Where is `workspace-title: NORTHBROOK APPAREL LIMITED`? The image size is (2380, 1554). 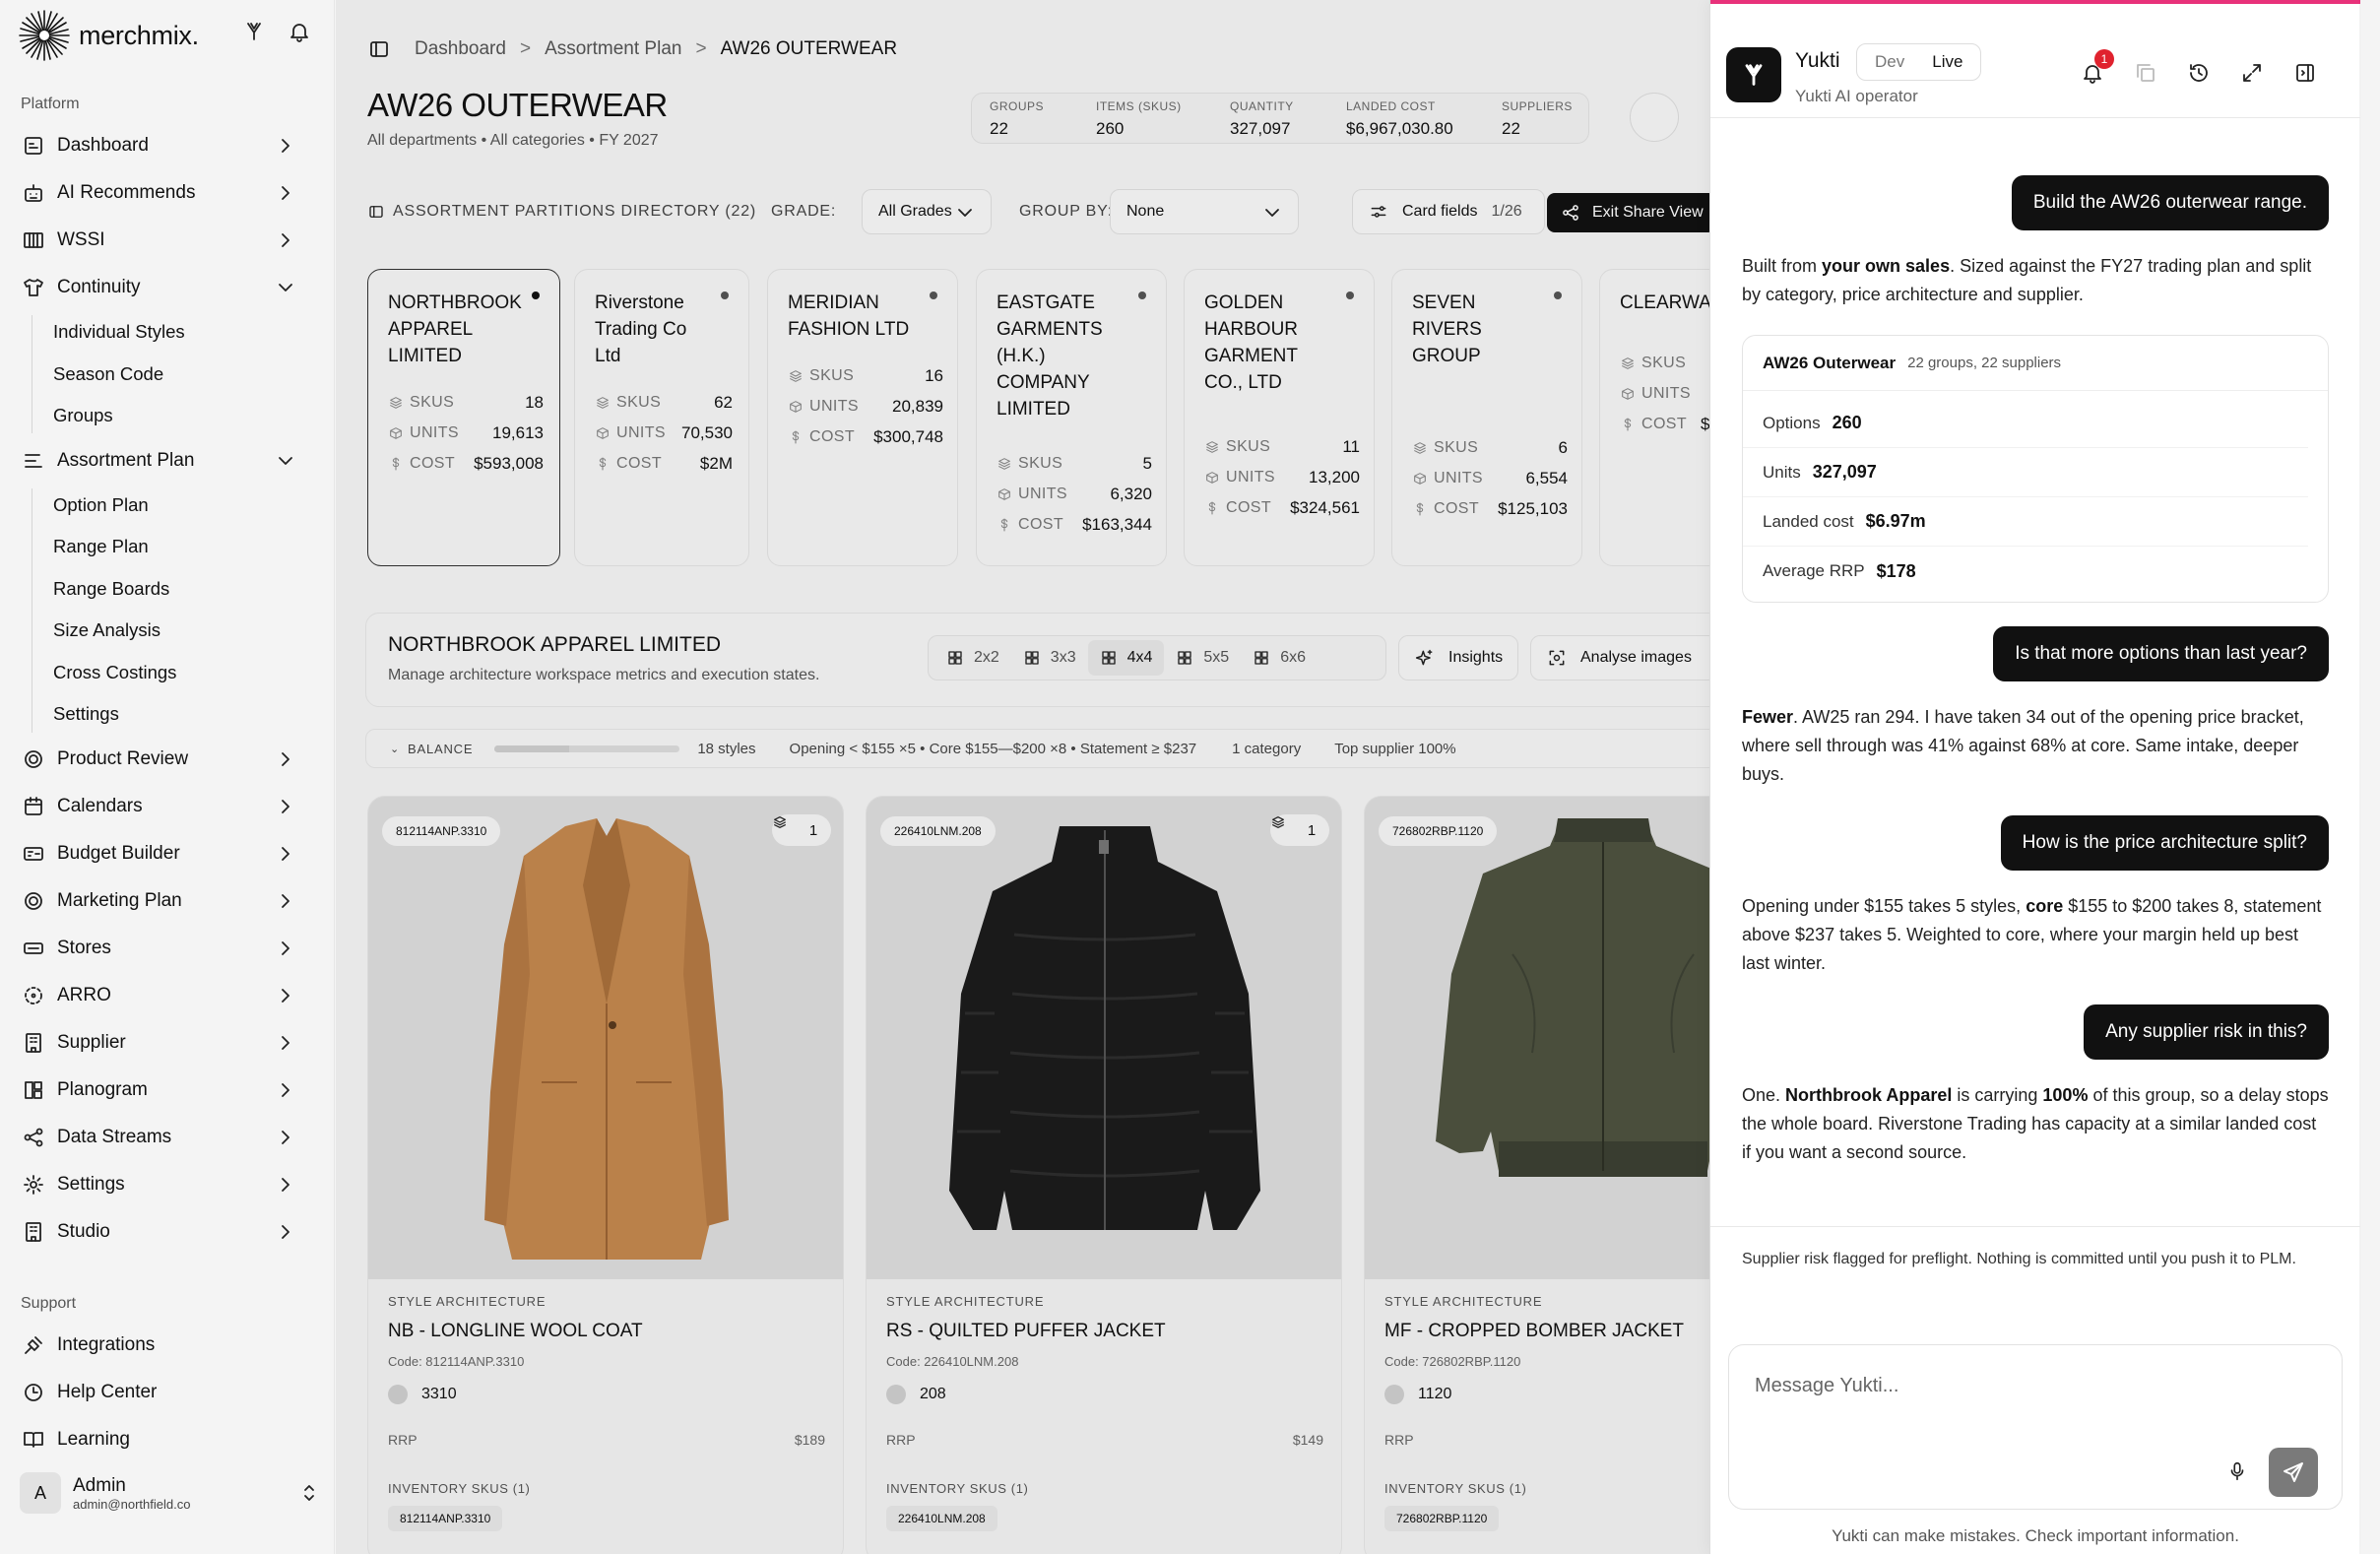 workspace-title: NORTHBROOK APPAREL LIMITED is located at coordinates (555, 644).